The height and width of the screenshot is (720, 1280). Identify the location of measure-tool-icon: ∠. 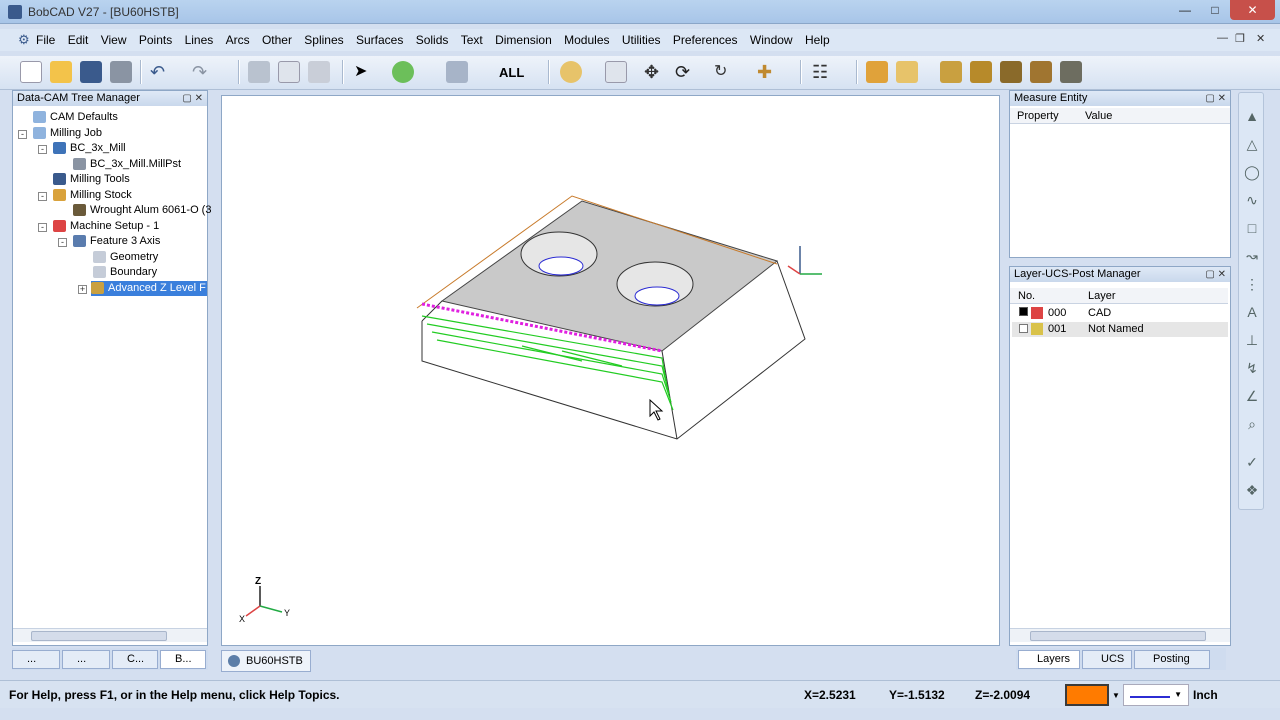
(1252, 396).